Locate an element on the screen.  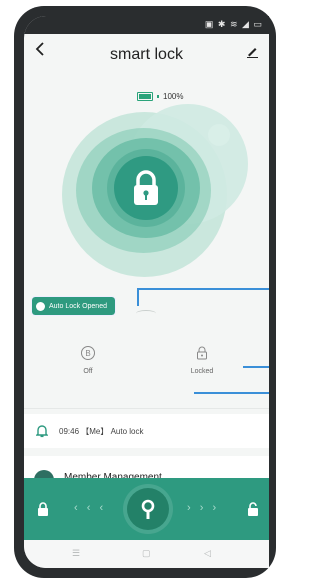
battery-level-icon is located at coordinates (145, 96).